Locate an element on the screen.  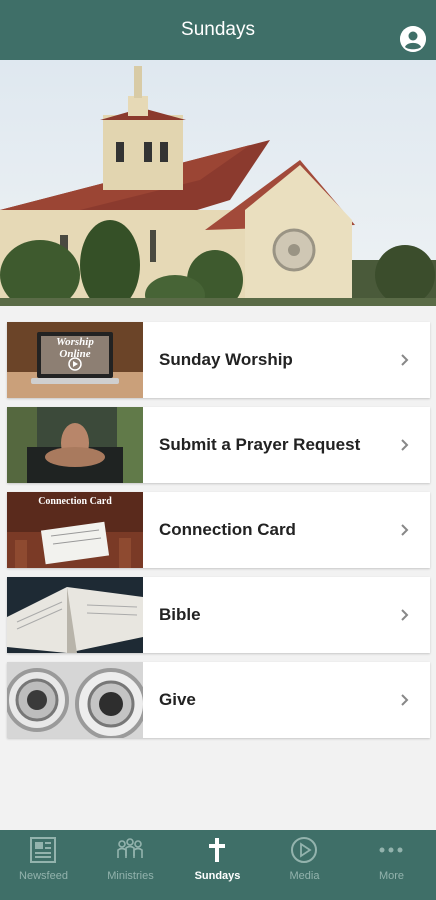
worship-online-thumbnail: Worship Online is located at coordinates (75, 360).